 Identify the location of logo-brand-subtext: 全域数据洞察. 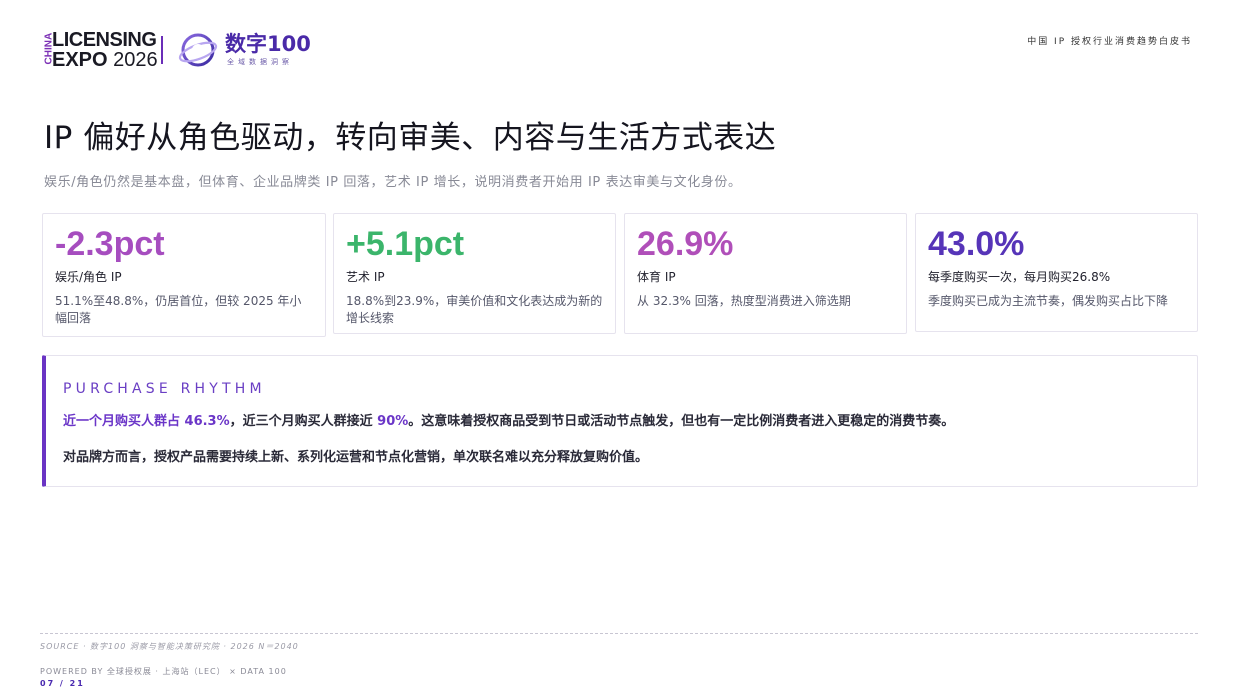
(260, 62).